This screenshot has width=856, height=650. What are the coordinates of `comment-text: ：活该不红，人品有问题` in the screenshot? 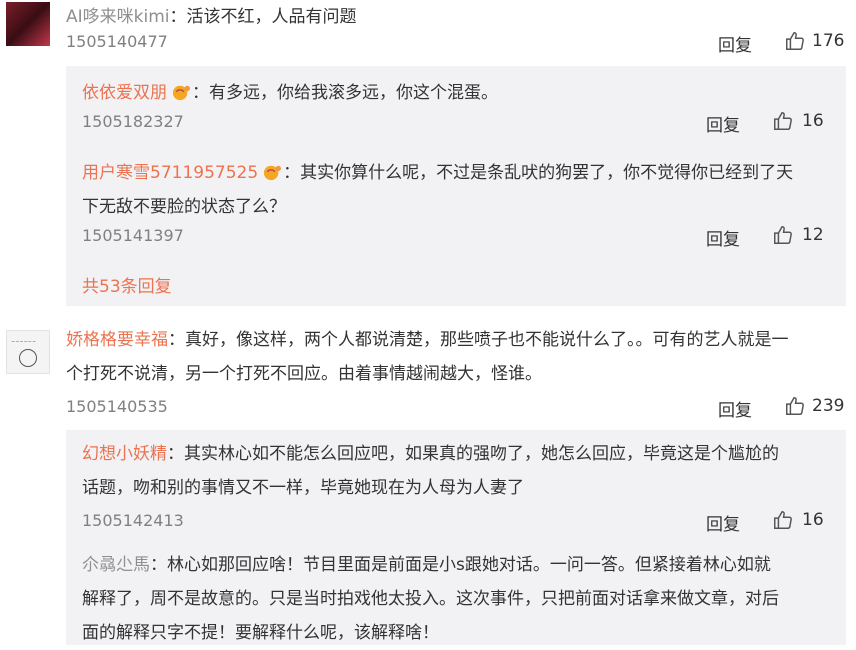 It's located at (263, 17).